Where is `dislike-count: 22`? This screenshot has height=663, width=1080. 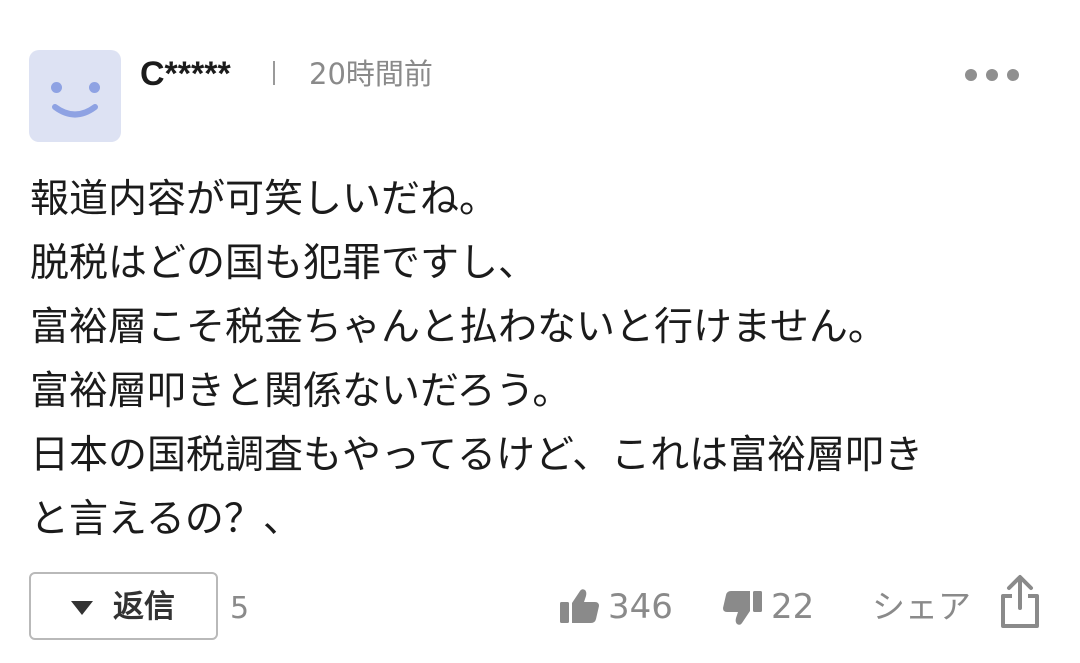 dislike-count: 22 is located at coordinates (793, 607).